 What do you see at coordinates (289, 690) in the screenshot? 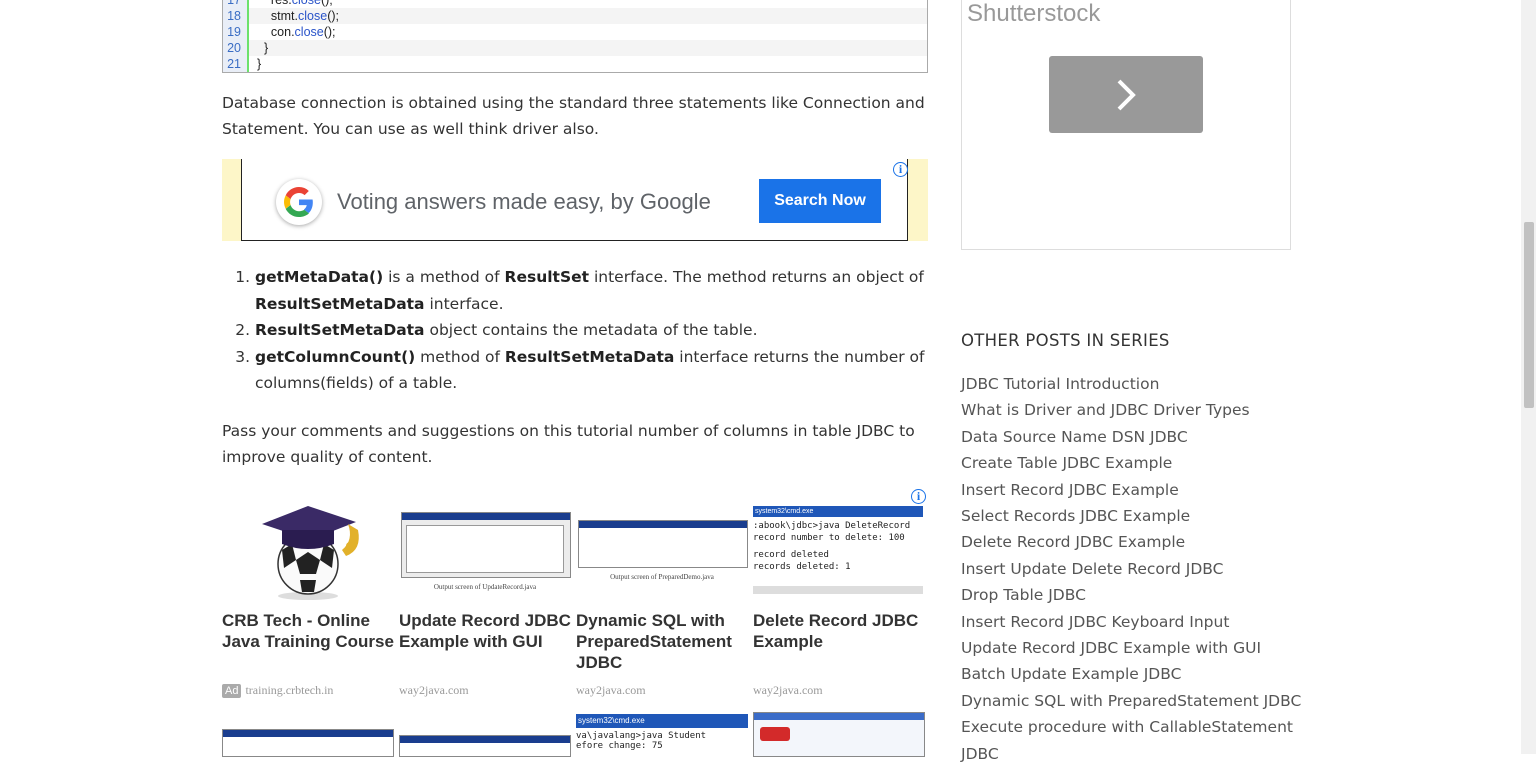
I see `related-source-text: training.crbtech.in` at bounding box center [289, 690].